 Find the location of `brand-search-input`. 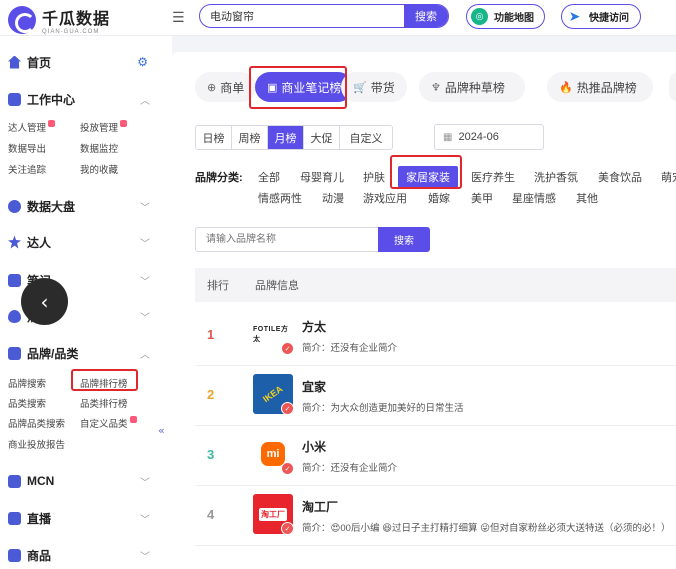

brand-search-input is located at coordinates (286, 239).